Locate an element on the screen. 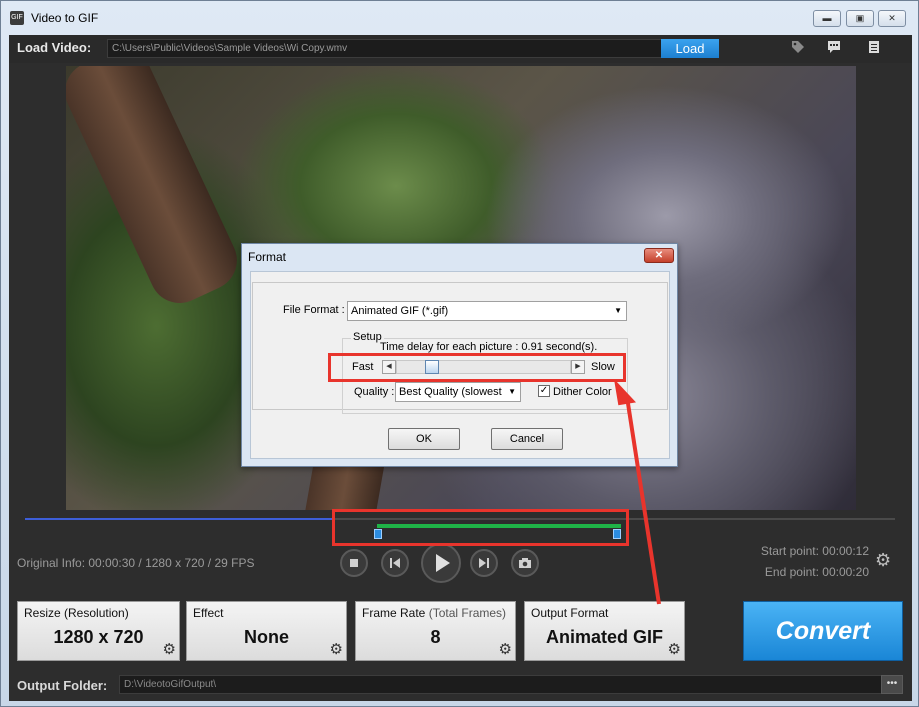 This screenshot has width=919, height=707. annotation-arrow is located at coordinates (637, 491).